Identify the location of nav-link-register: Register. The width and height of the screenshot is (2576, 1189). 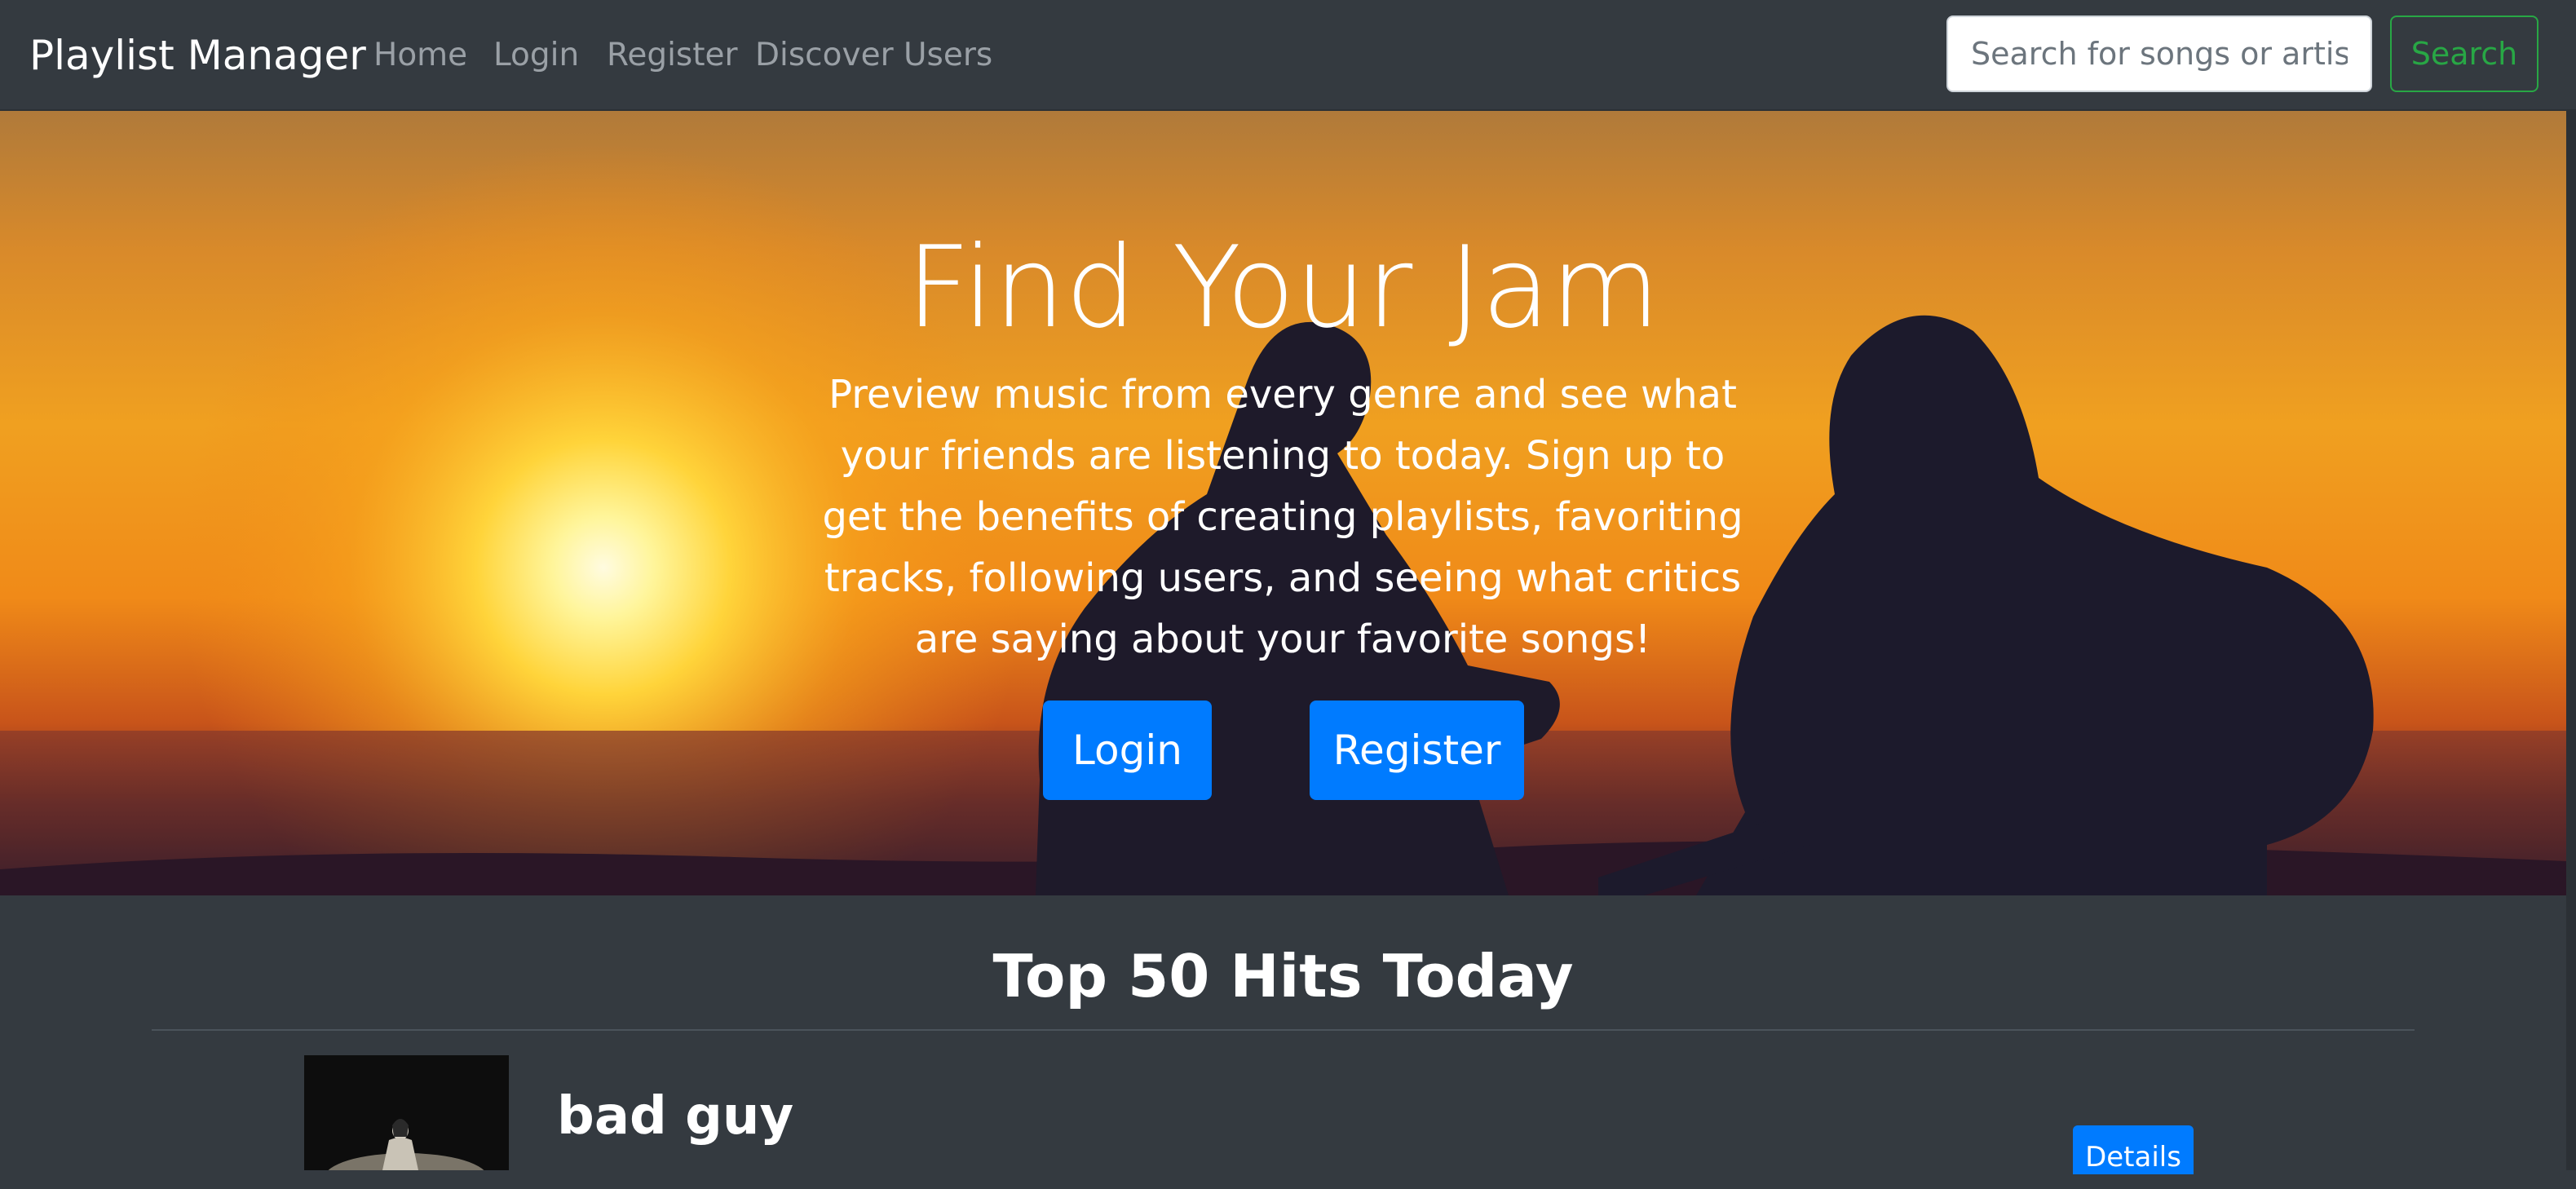
(672, 56).